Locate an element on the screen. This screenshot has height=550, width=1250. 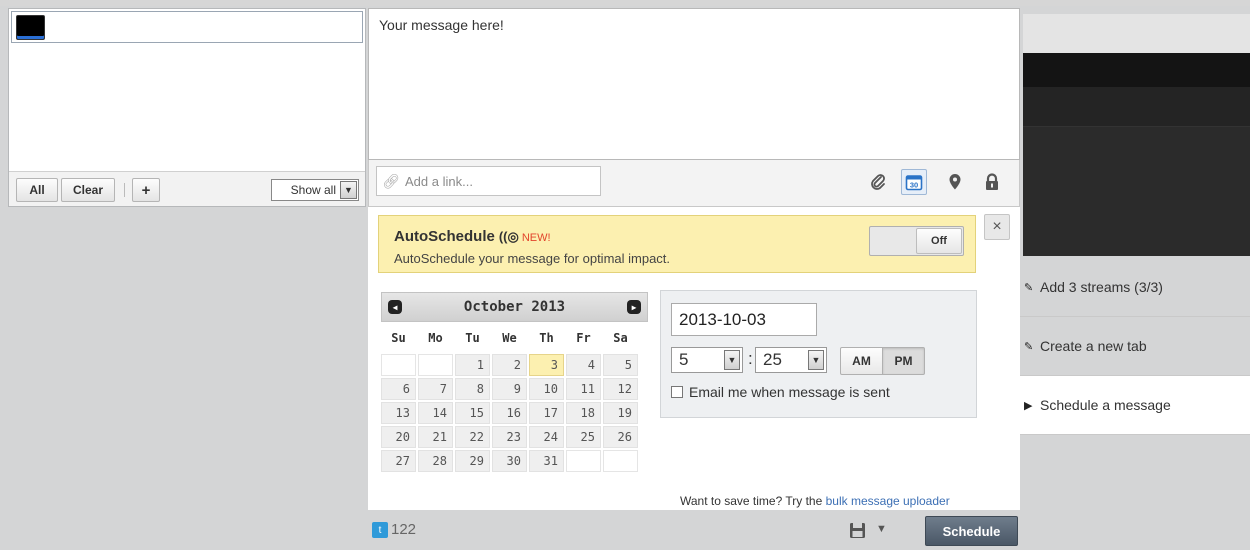
calendar-day: 17 is located at coordinates (546, 413).